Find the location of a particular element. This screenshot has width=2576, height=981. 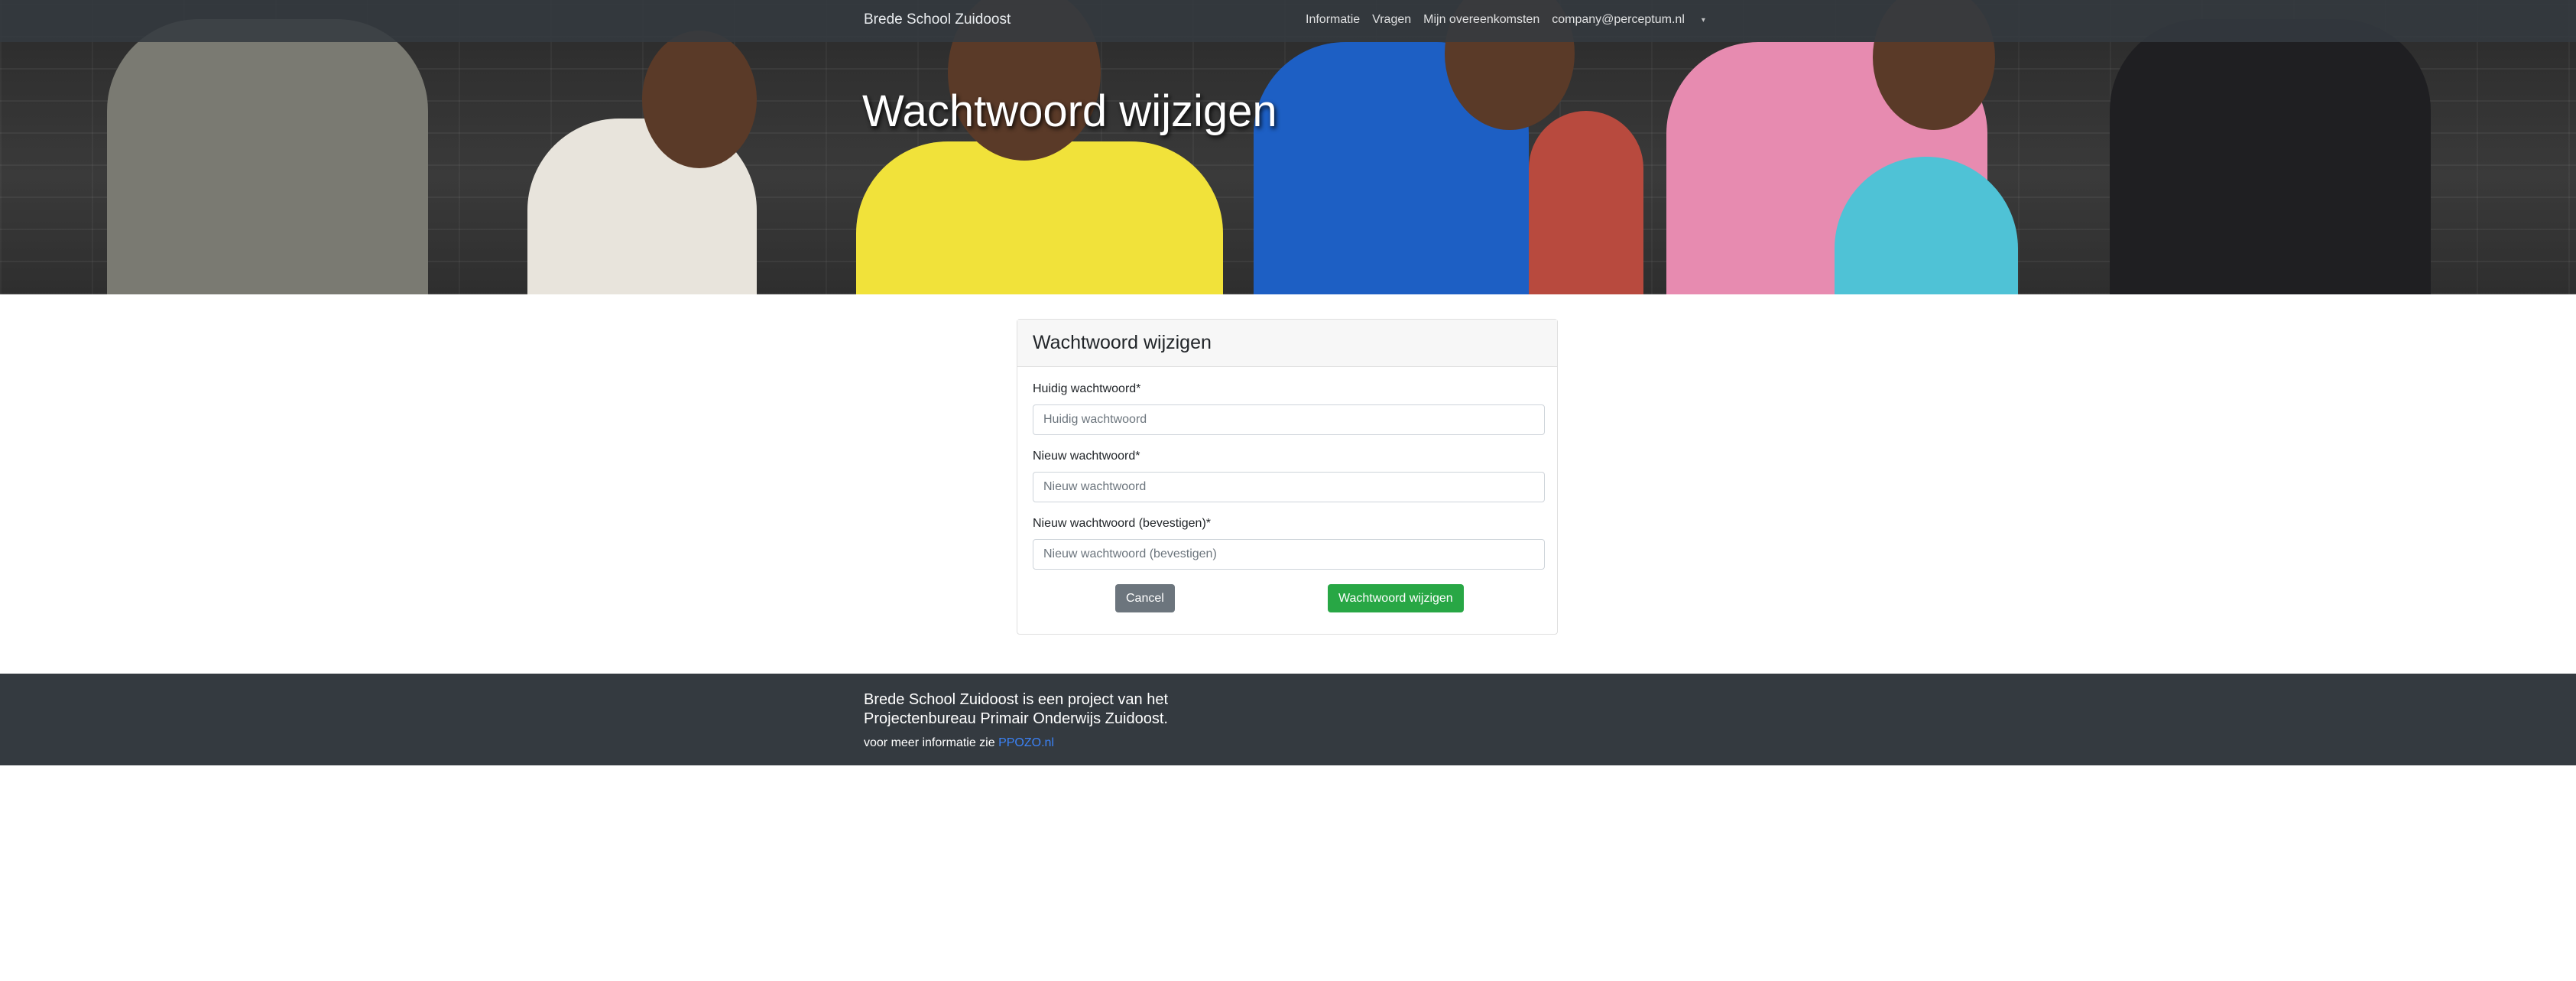

hero-title: Wachtwoord wijzigen is located at coordinates (1069, 111).